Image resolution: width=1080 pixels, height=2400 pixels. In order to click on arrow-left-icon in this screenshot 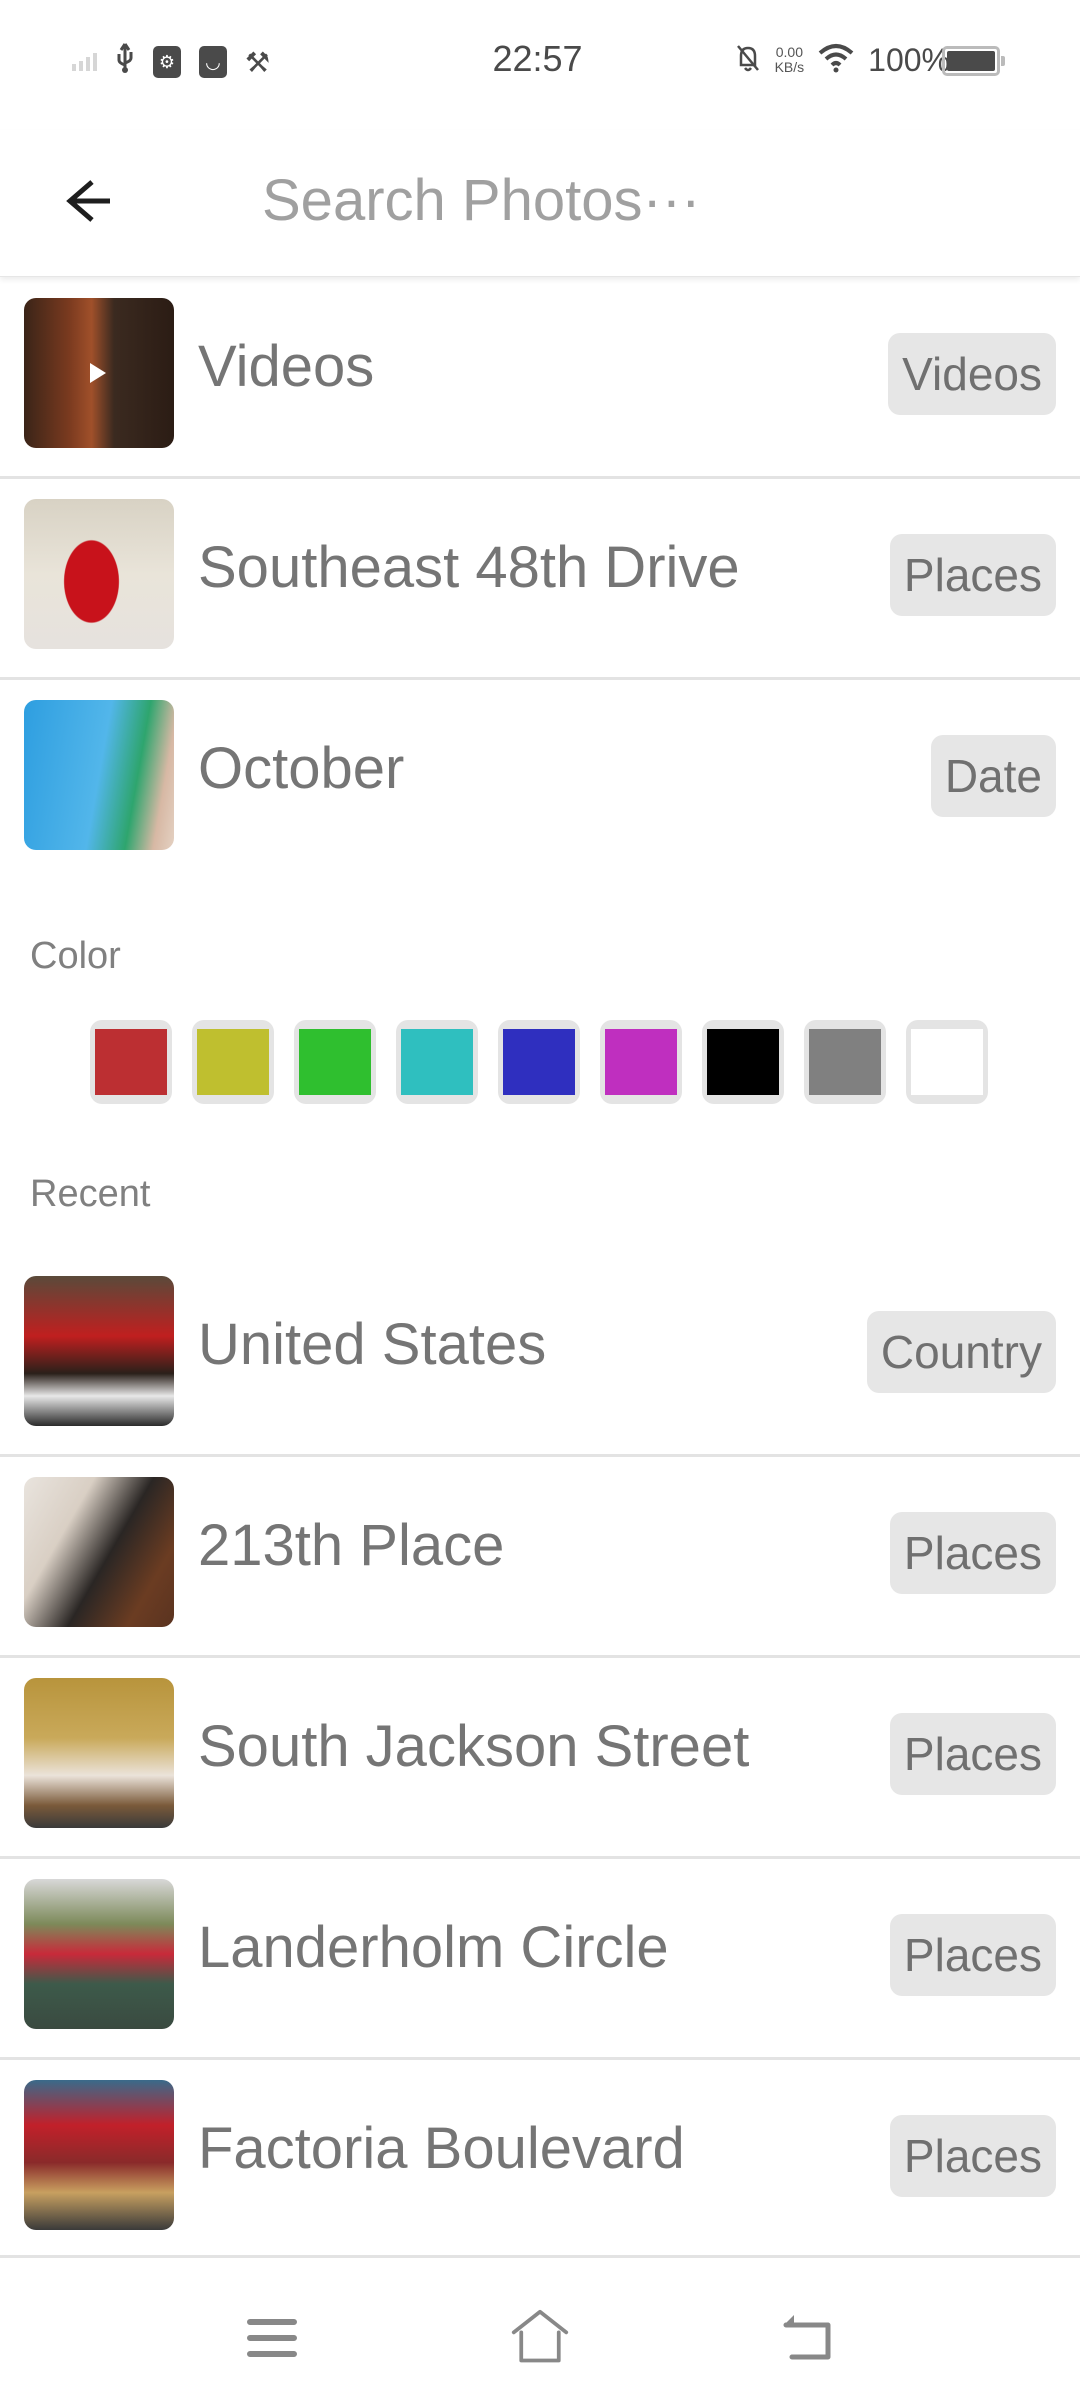, I will do `click(88, 201)`.